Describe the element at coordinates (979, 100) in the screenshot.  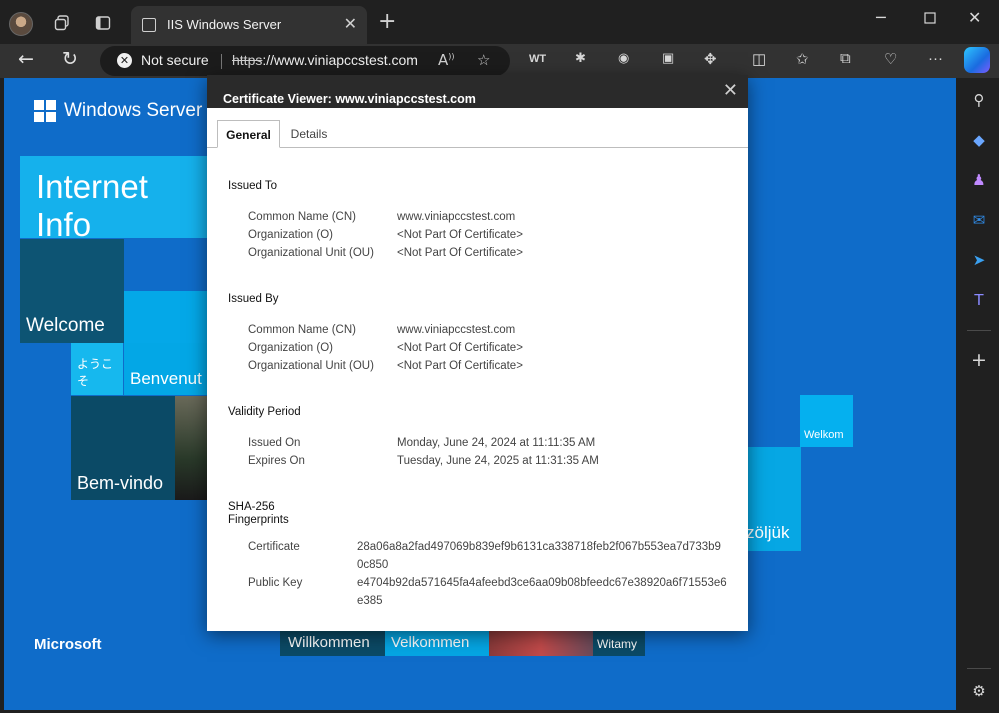
I see `search-icon: ⚲` at that location.